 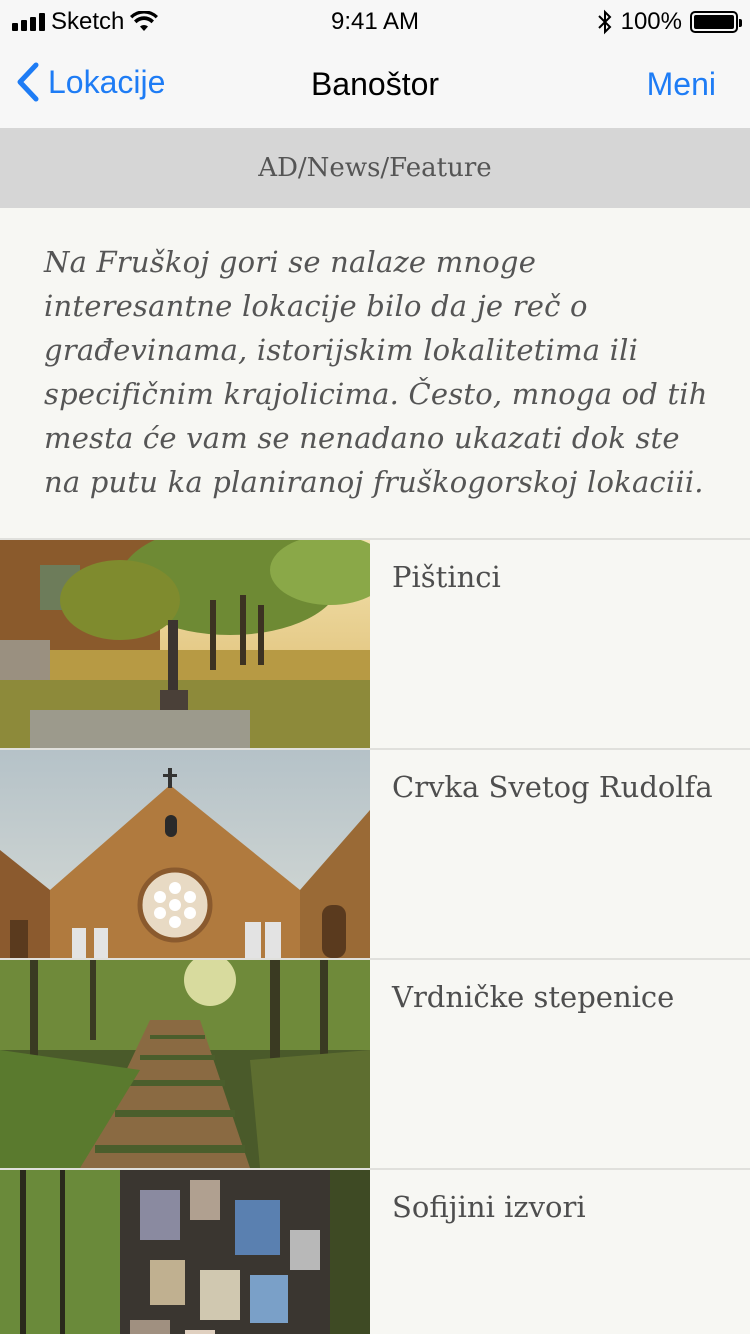 I want to click on page-title: Banoštor, so click(x=375, y=84).